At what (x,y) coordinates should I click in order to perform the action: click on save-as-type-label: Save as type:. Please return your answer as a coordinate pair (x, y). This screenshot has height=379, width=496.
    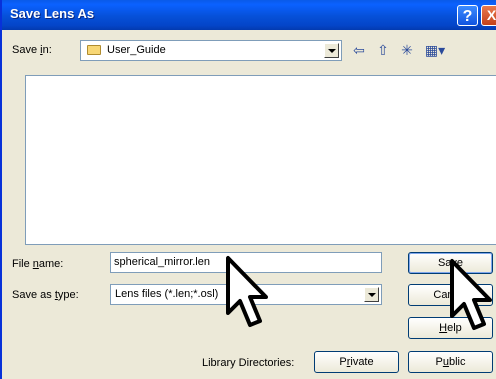
    Looking at the image, I should click on (45, 295).